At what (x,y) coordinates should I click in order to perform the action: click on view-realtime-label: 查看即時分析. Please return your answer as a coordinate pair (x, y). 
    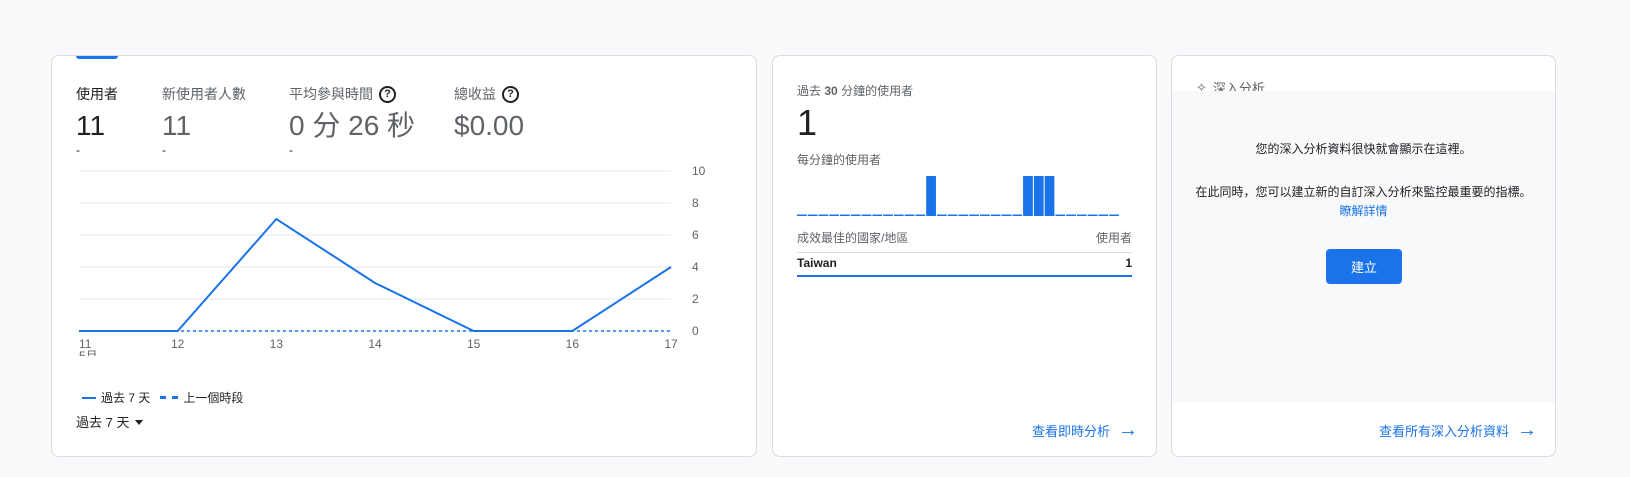
    Looking at the image, I should click on (1070, 431).